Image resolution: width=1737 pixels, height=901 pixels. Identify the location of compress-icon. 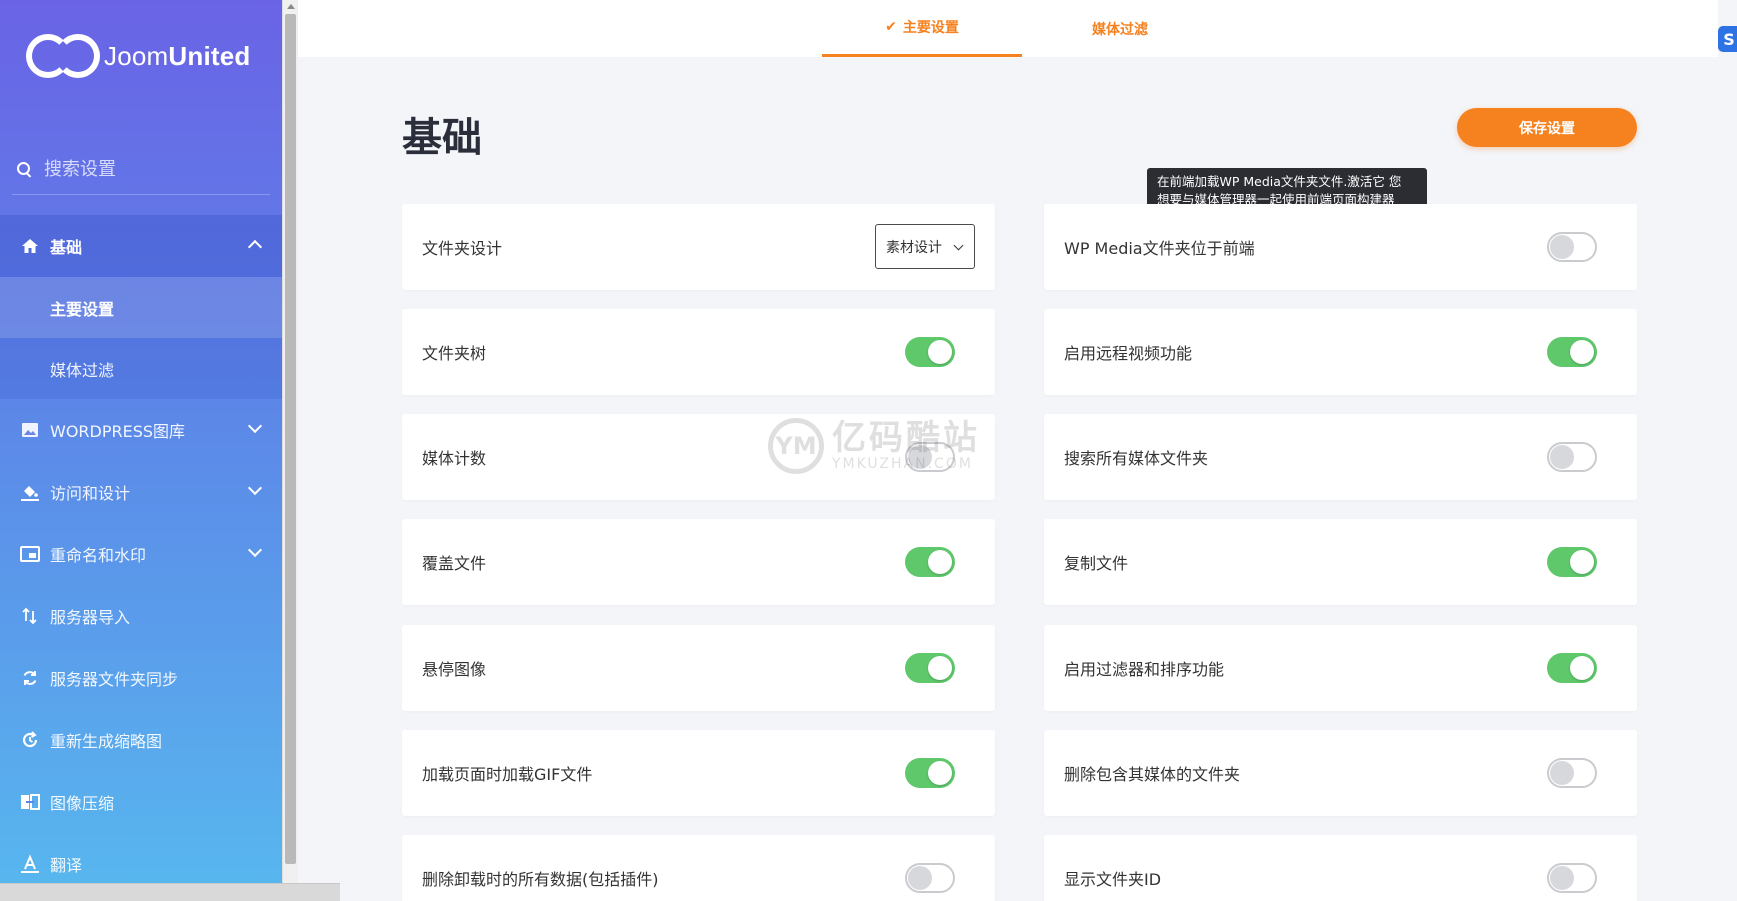
(30, 802).